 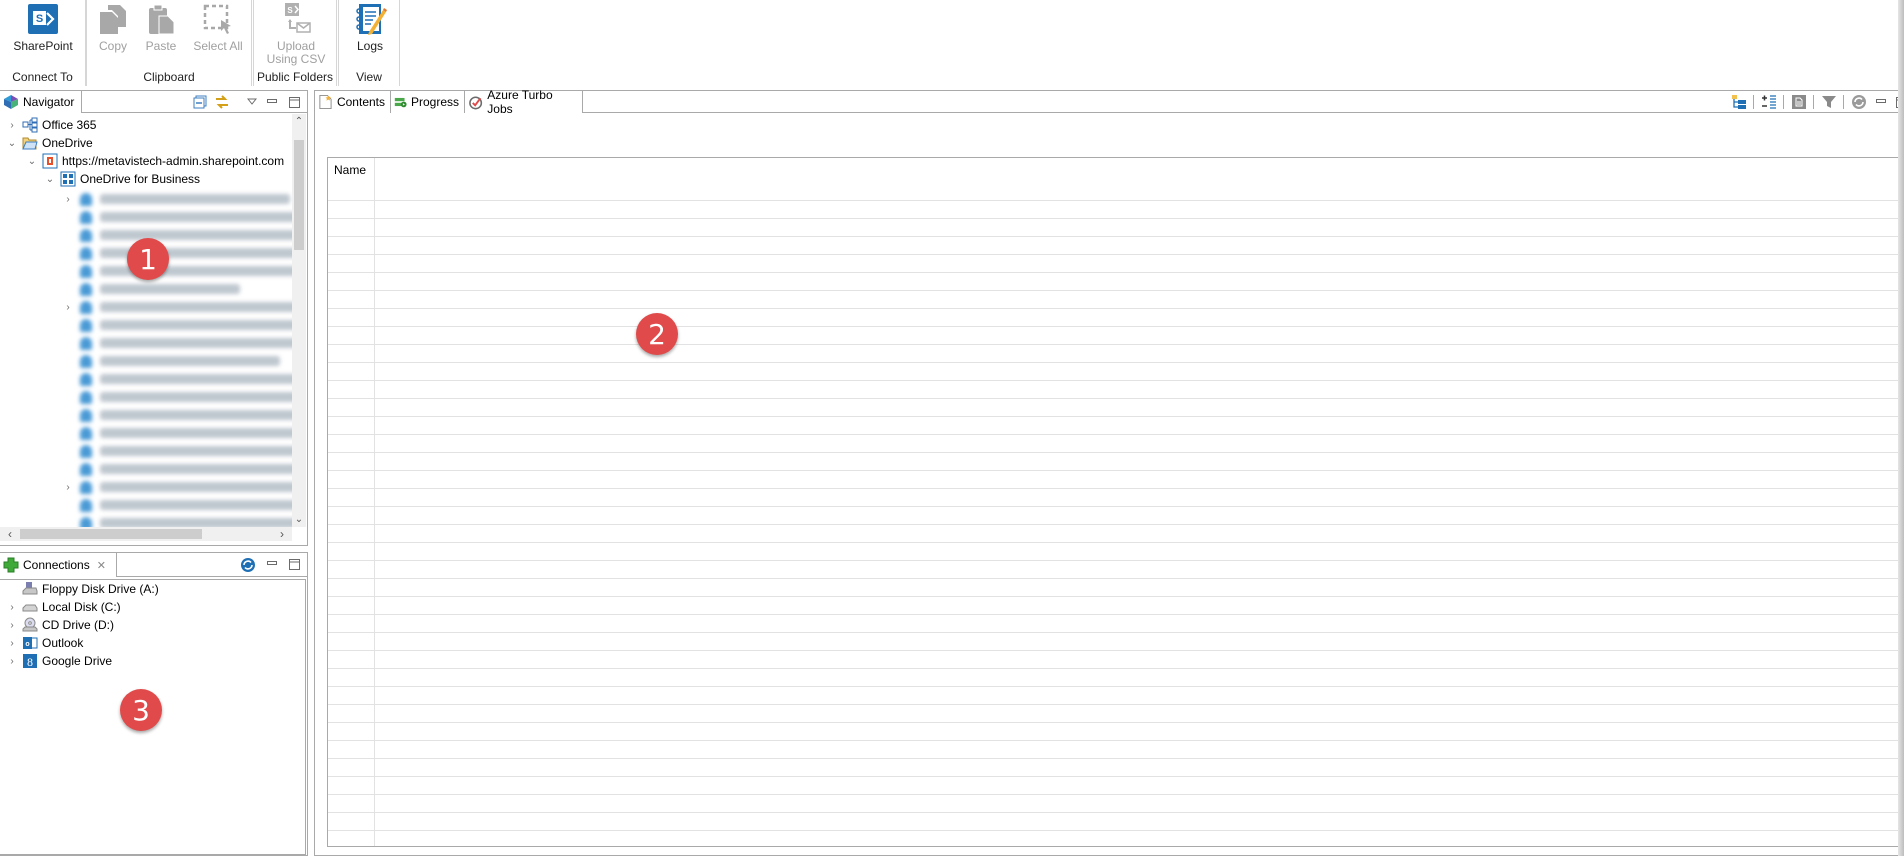 I want to click on minimize-navigator-button, so click(x=272, y=102).